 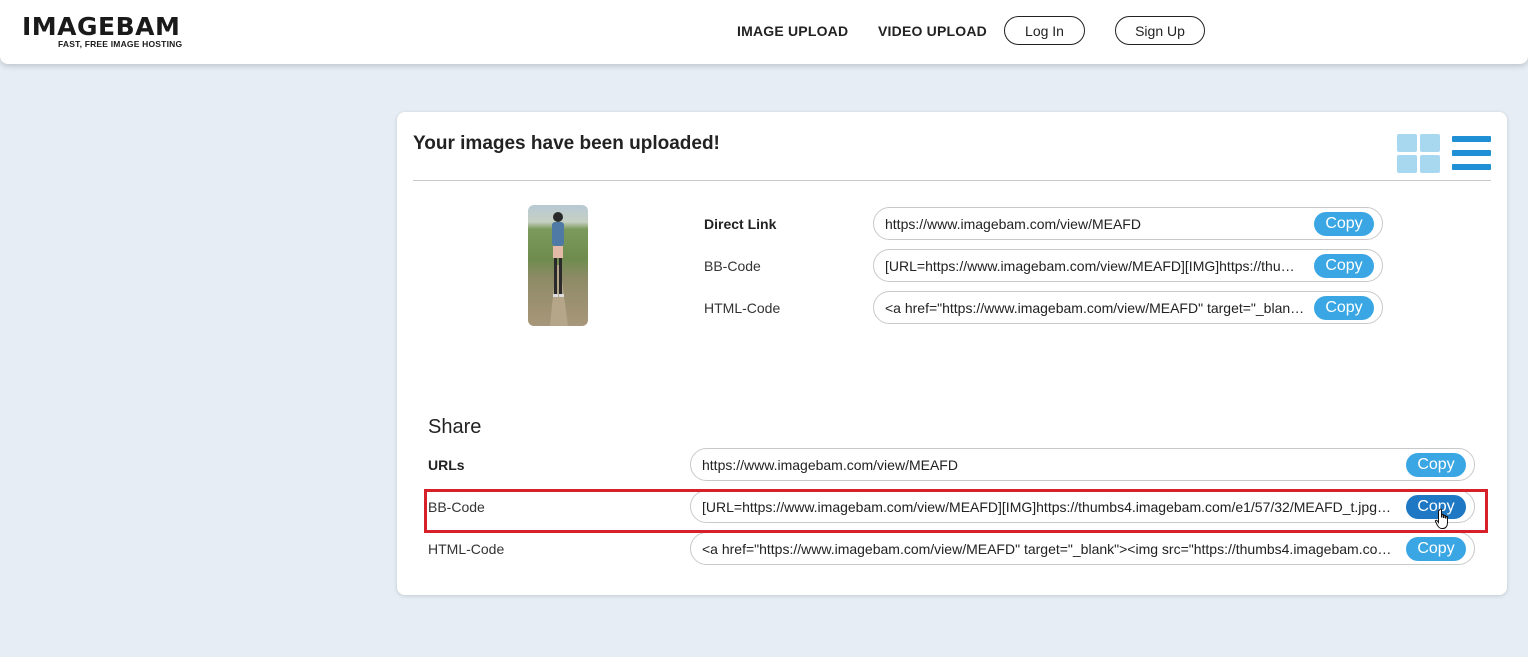 I want to click on list-view-icon, so click(x=1471, y=153).